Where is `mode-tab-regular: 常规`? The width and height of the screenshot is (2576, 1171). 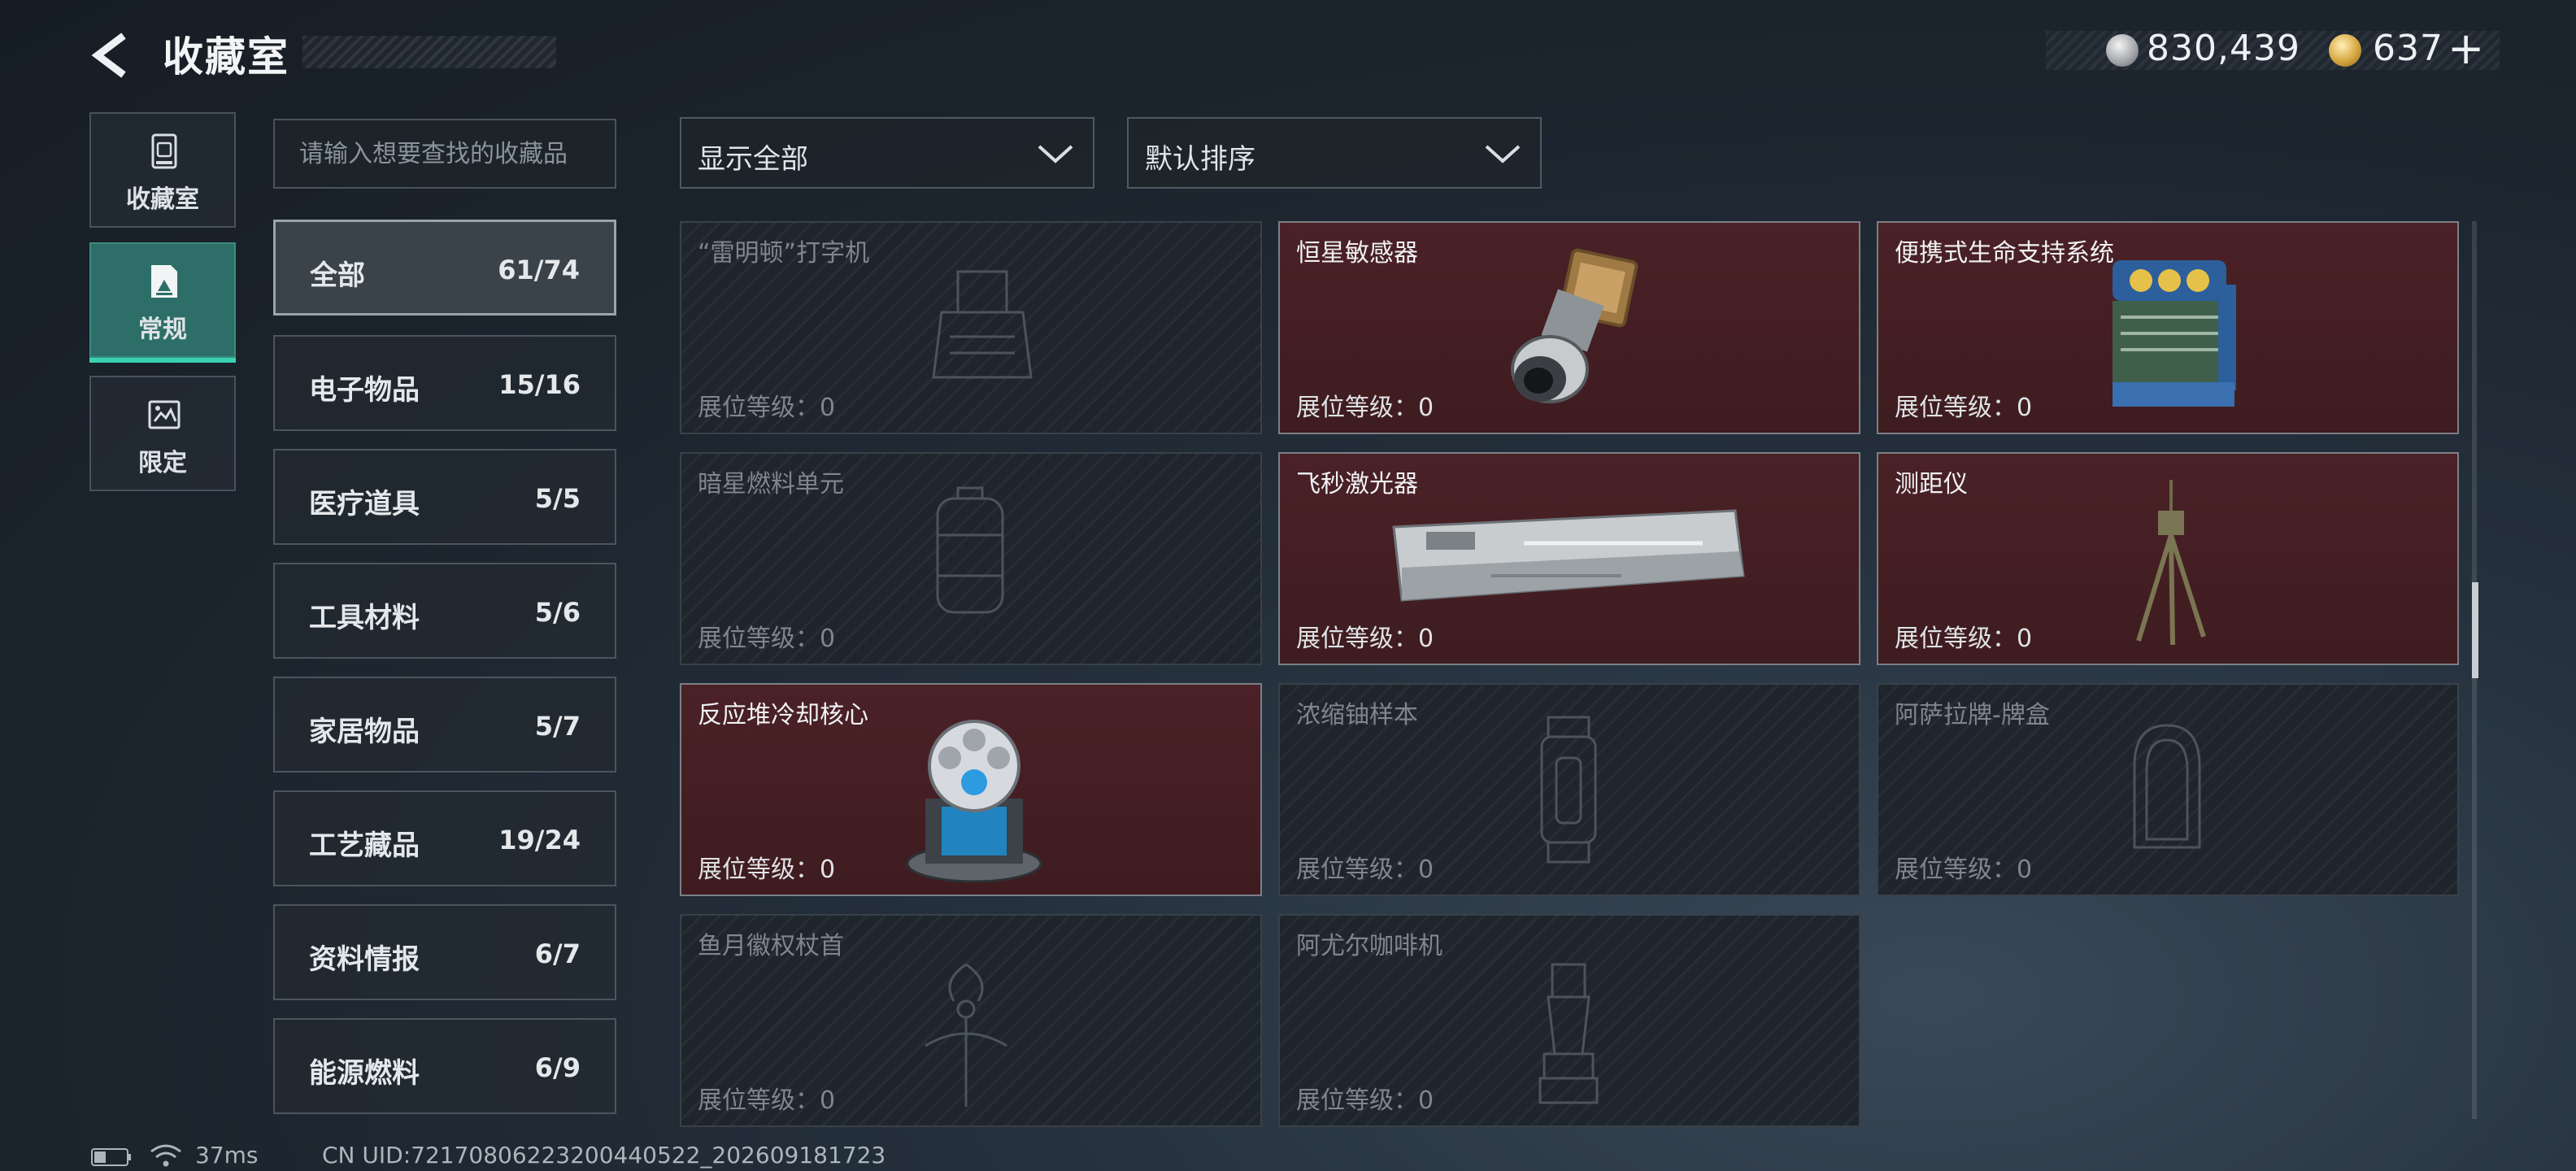 mode-tab-regular: 常规 is located at coordinates (163, 302).